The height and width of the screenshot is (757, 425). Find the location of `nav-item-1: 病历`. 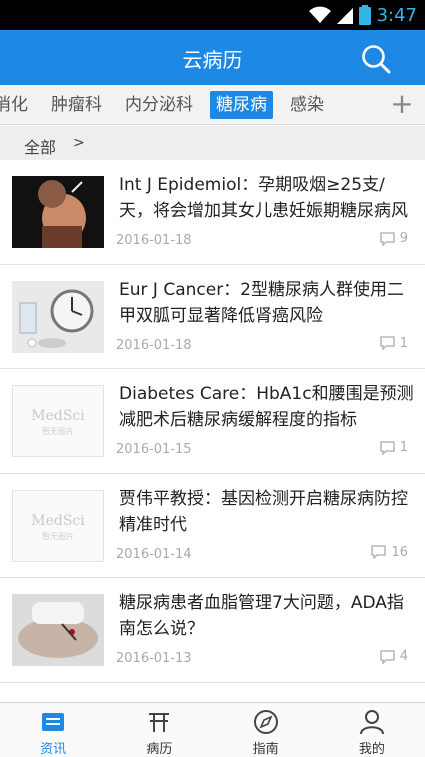

nav-item-1: 病历 is located at coordinates (159, 730).